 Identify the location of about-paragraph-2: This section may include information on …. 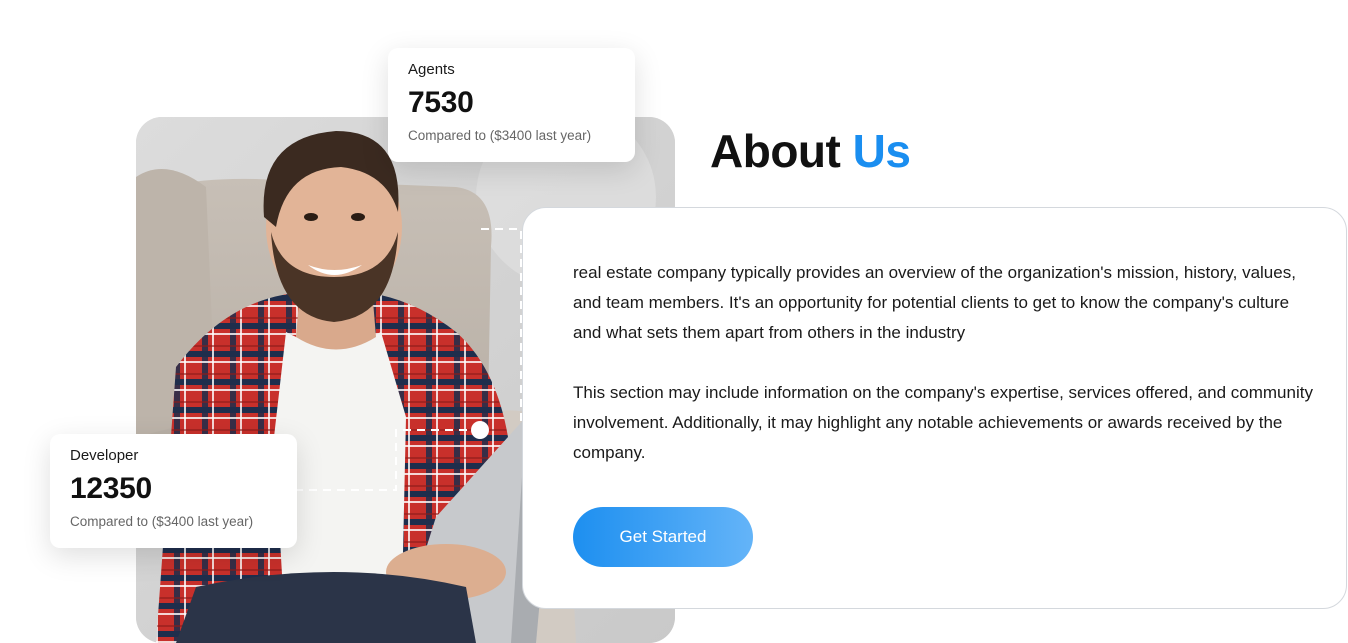
(943, 422).